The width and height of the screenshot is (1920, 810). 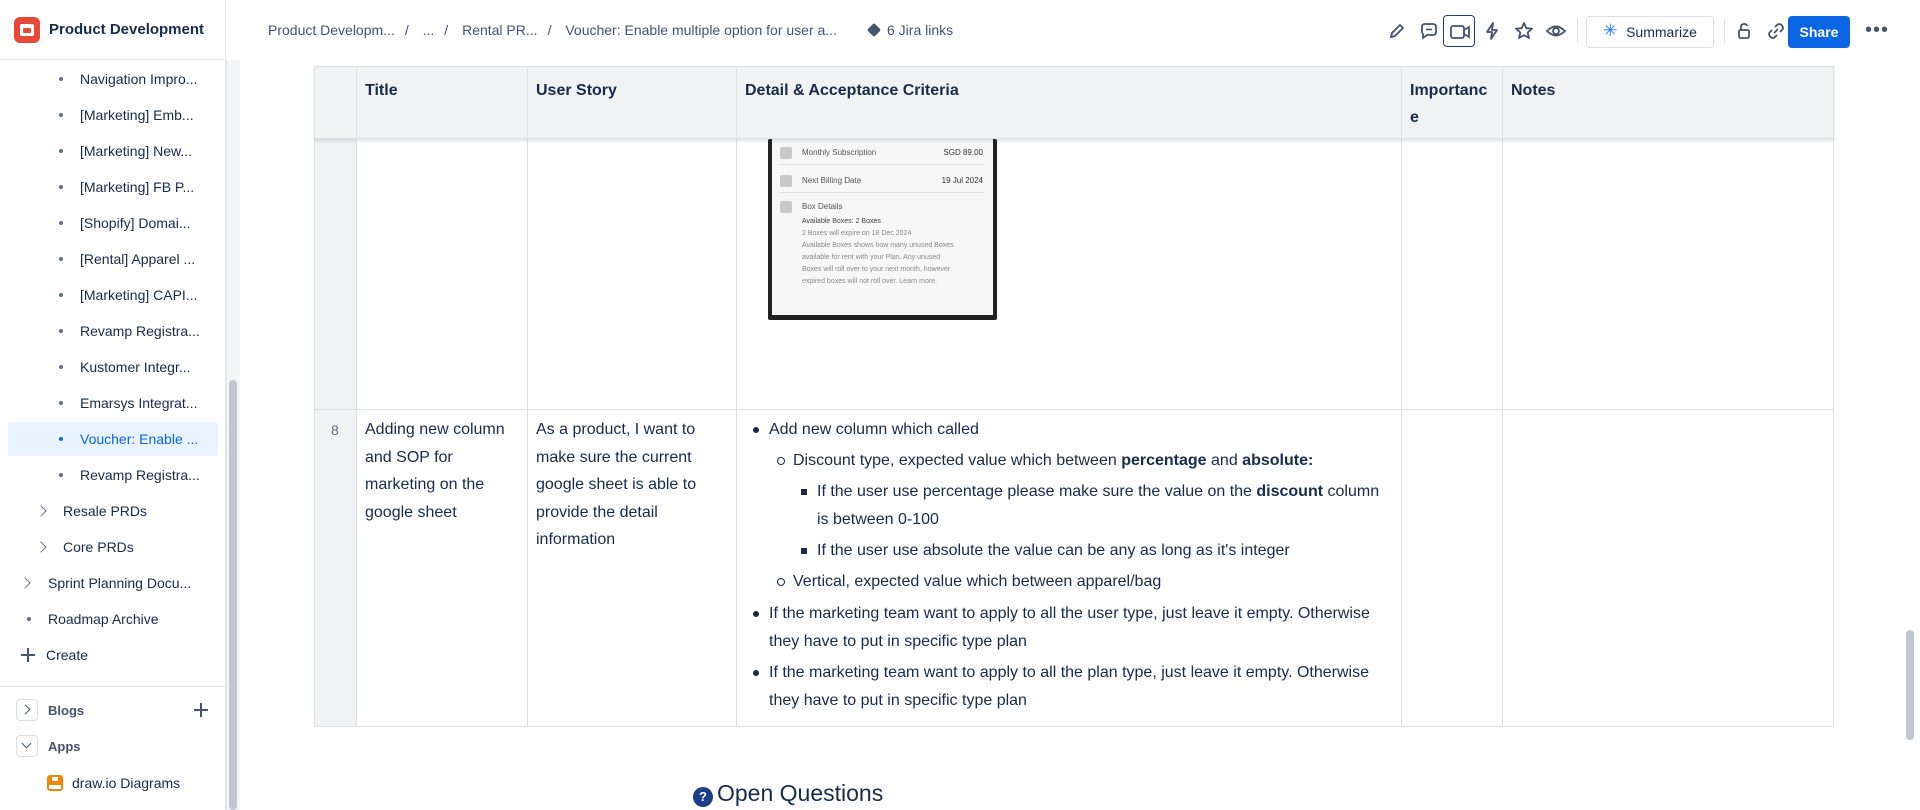 What do you see at coordinates (832, 180) in the screenshot?
I see `screenshot-label: Next Billing Date` at bounding box center [832, 180].